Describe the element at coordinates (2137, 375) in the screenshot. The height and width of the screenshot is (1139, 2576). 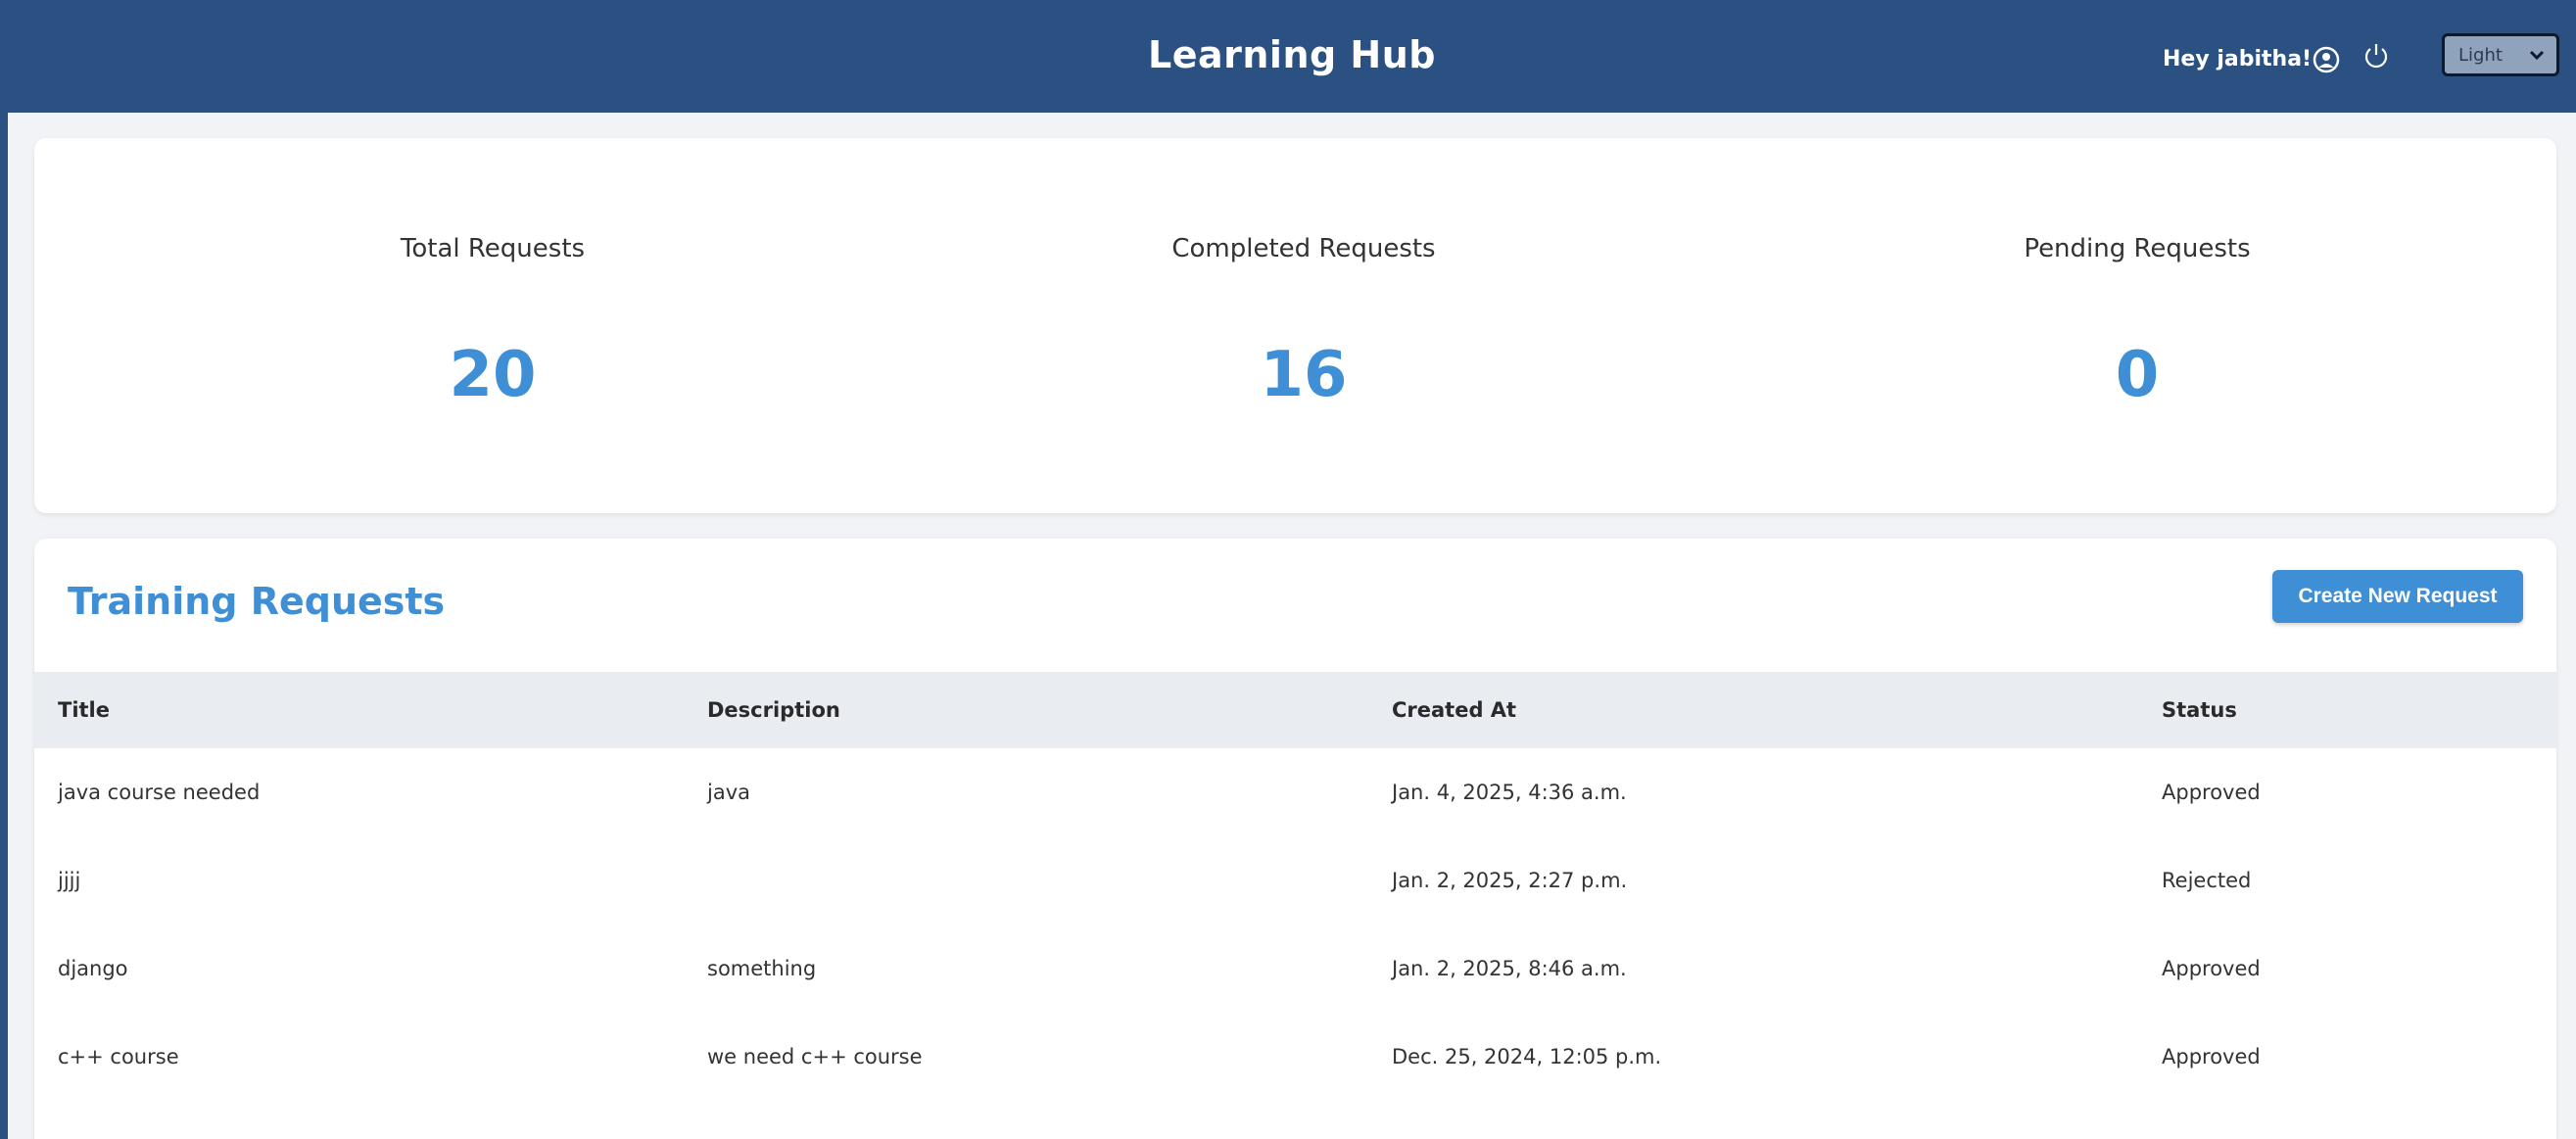
I see `stat-value: 0` at that location.